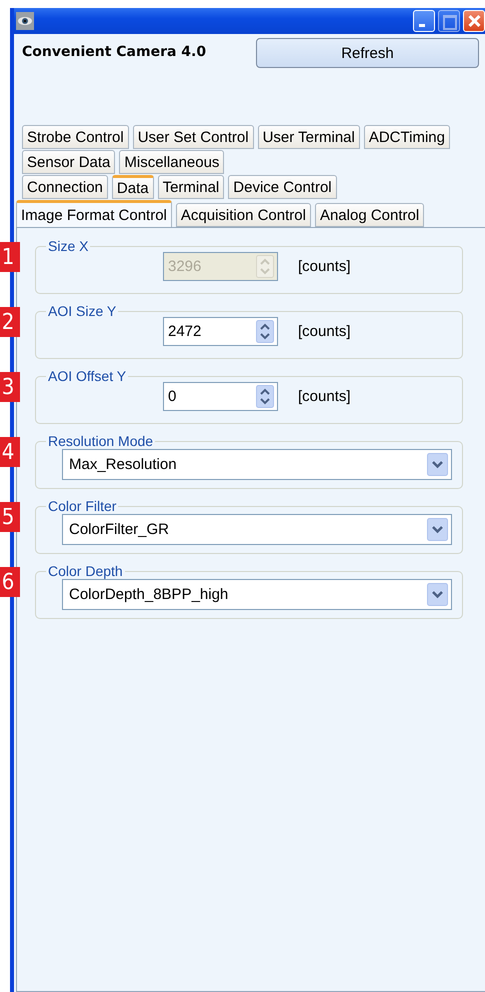 Image resolution: width=485 pixels, height=992 pixels. Describe the element at coordinates (243, 215) in the screenshot. I see `tab: Acquisition Control` at that location.